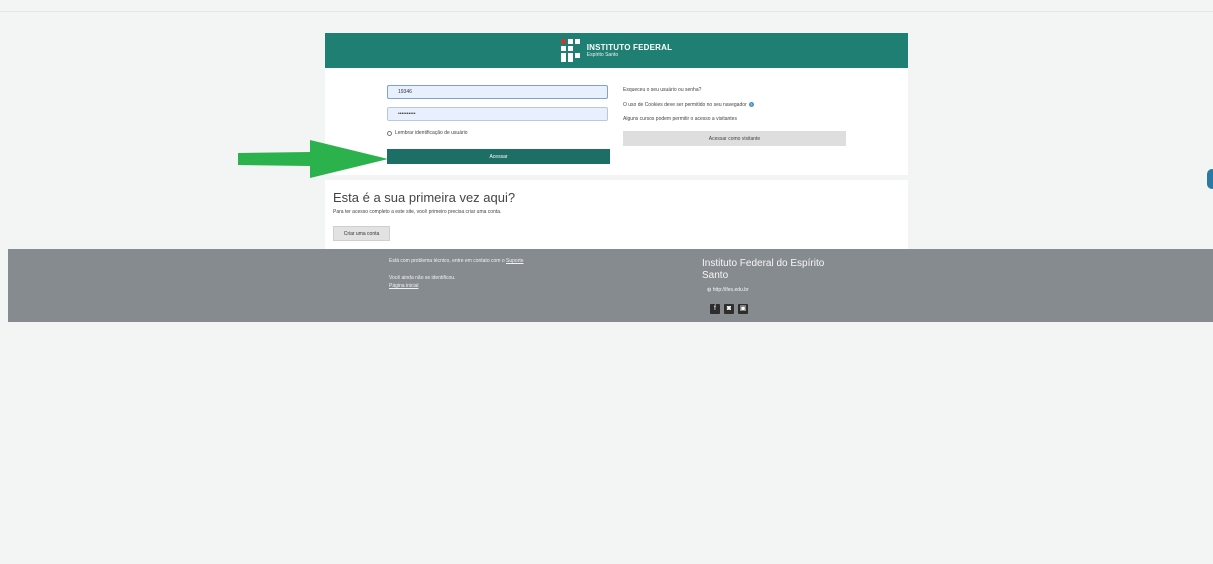 The height and width of the screenshot is (564, 1213). I want to click on institution-name: Instituto Federal do Espírito Santo, so click(763, 269).